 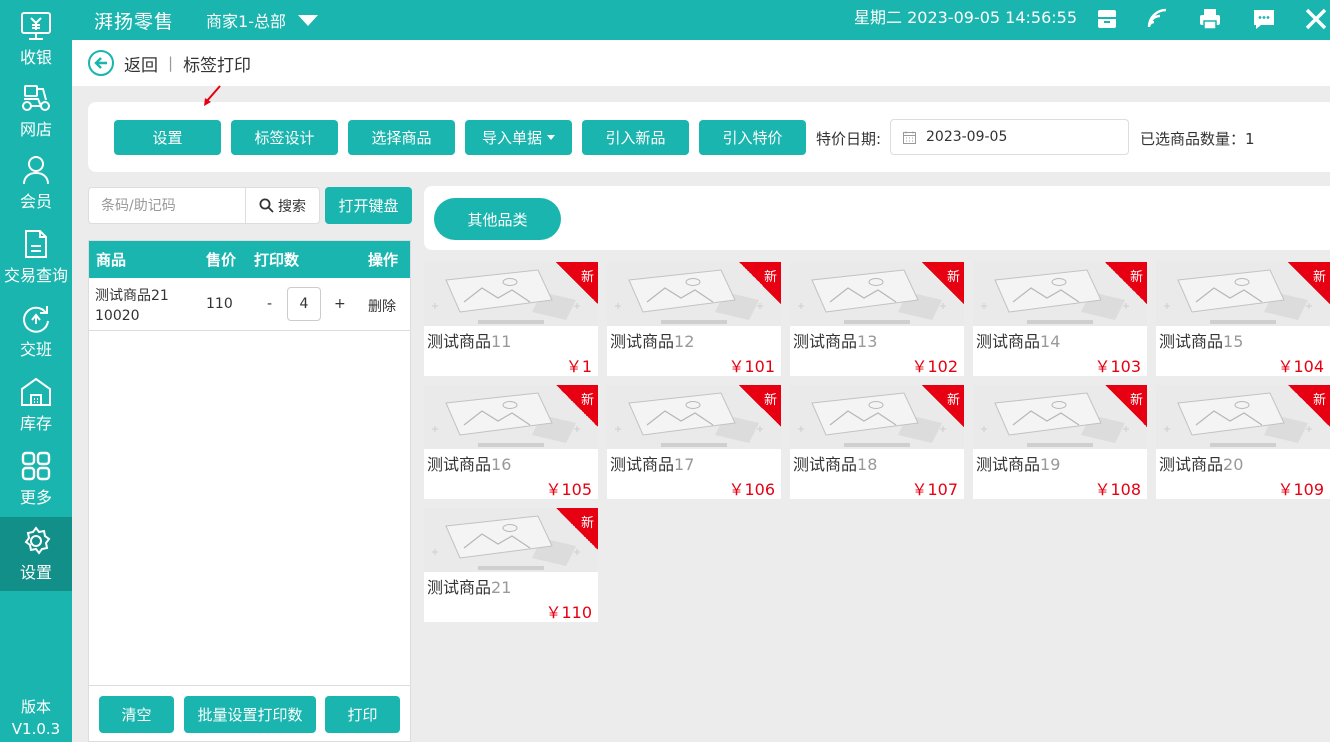 What do you see at coordinates (578, 366) in the screenshot?
I see `product-price: ￥1` at bounding box center [578, 366].